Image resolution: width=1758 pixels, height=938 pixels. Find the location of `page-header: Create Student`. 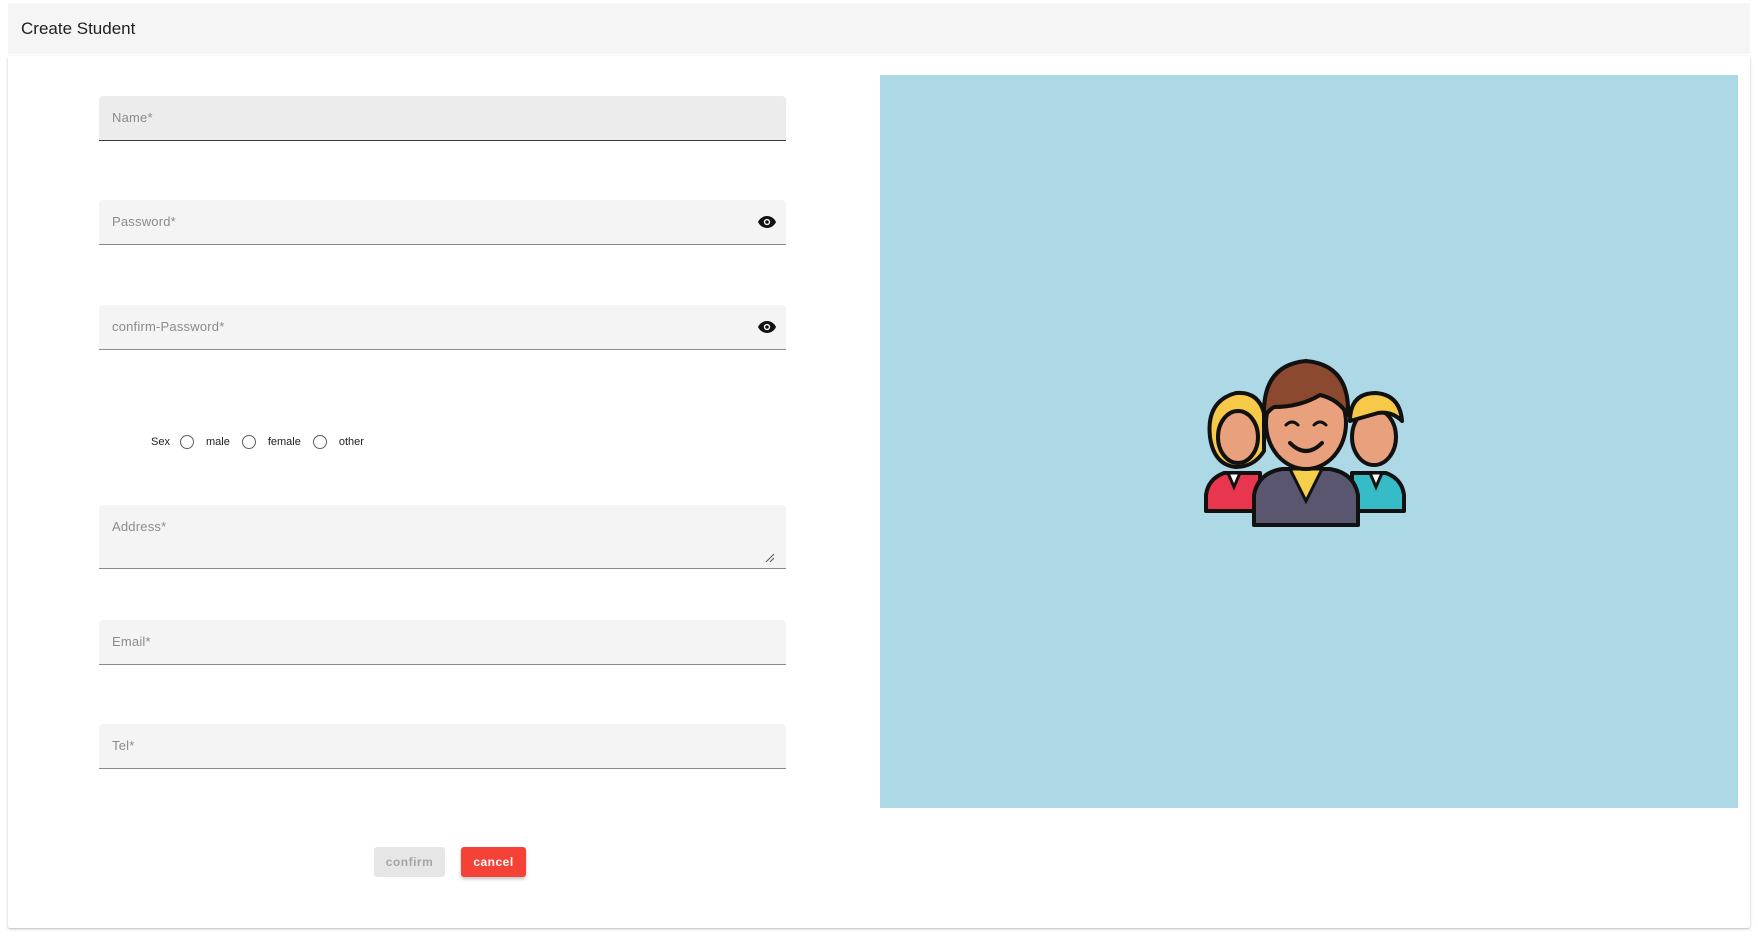

page-header: Create Student is located at coordinates (879, 28).